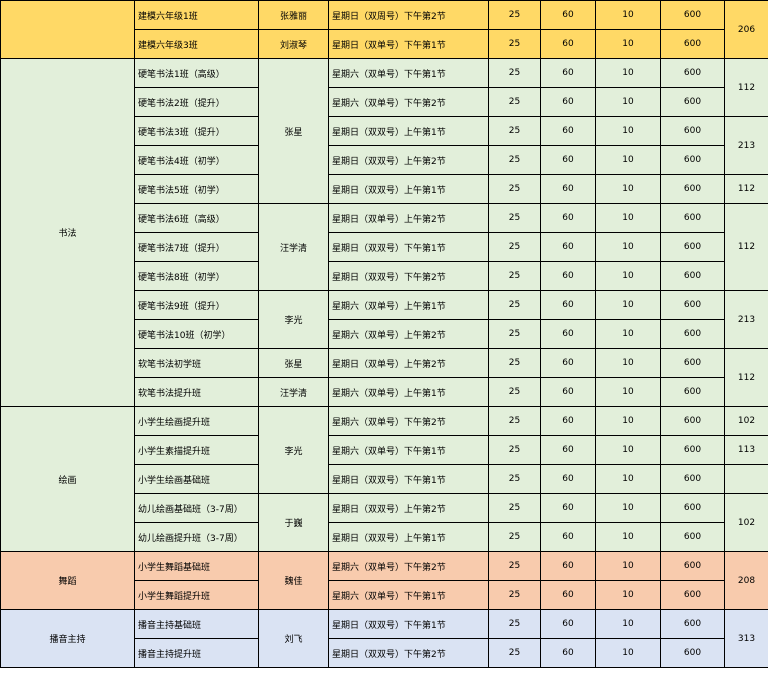  Describe the element at coordinates (746, 479) in the screenshot. I see `room-cell` at that location.